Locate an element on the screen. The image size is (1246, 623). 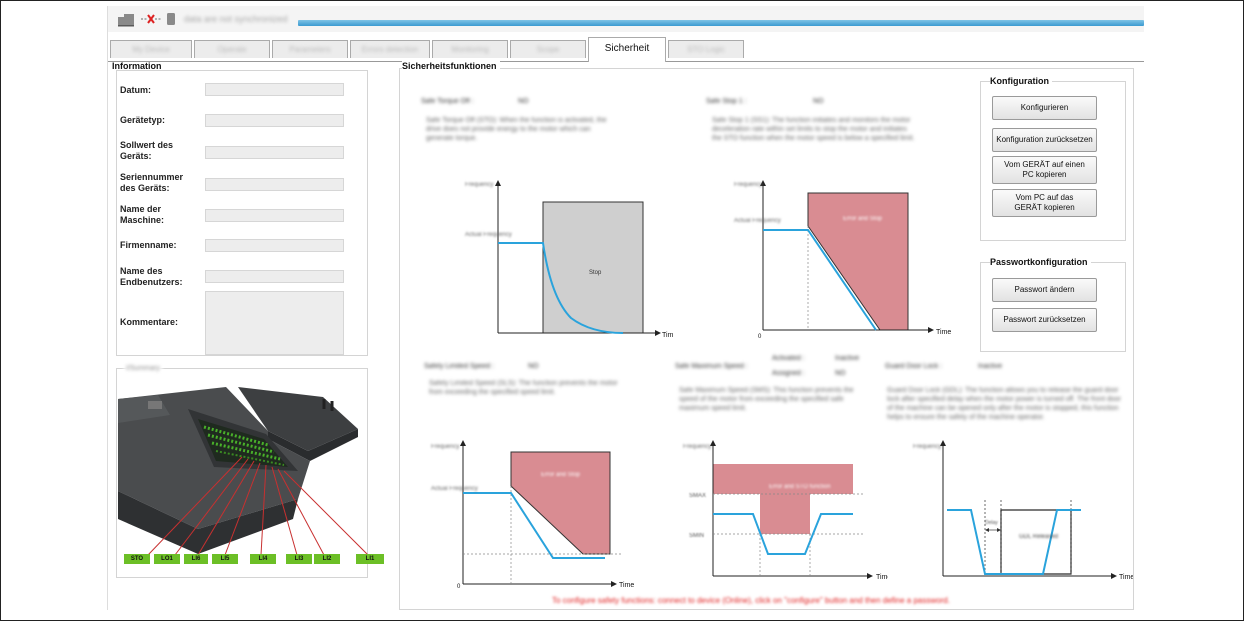
gdl-name: Guard Door Lock : is located at coordinates (914, 366).